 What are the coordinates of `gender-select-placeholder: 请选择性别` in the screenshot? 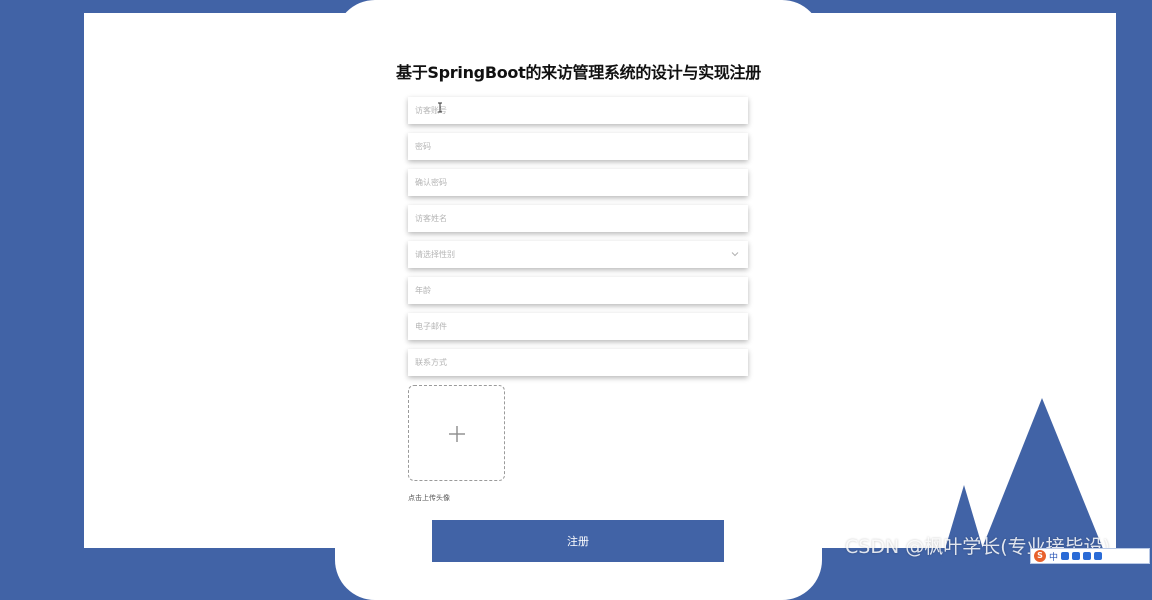 It's located at (435, 254).